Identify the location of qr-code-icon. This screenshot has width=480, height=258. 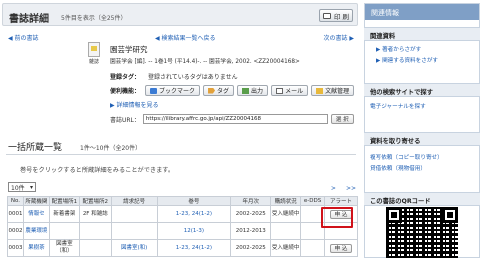
(422, 232).